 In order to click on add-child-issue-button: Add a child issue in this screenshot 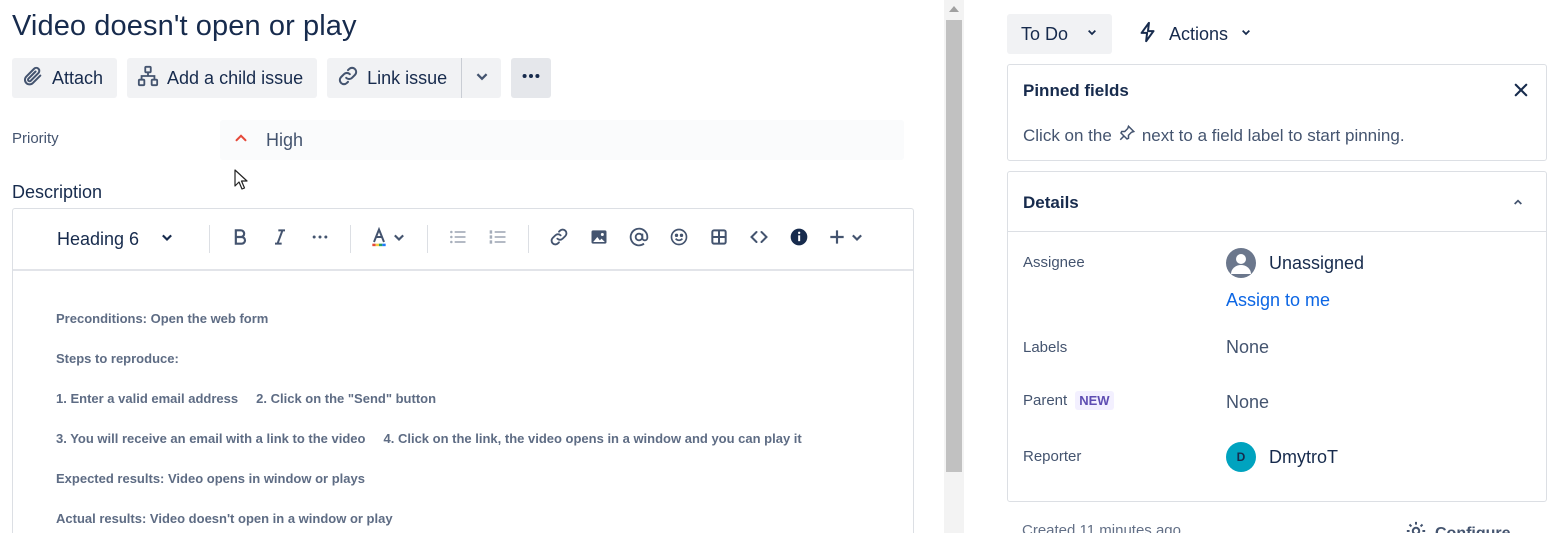, I will do `click(222, 78)`.